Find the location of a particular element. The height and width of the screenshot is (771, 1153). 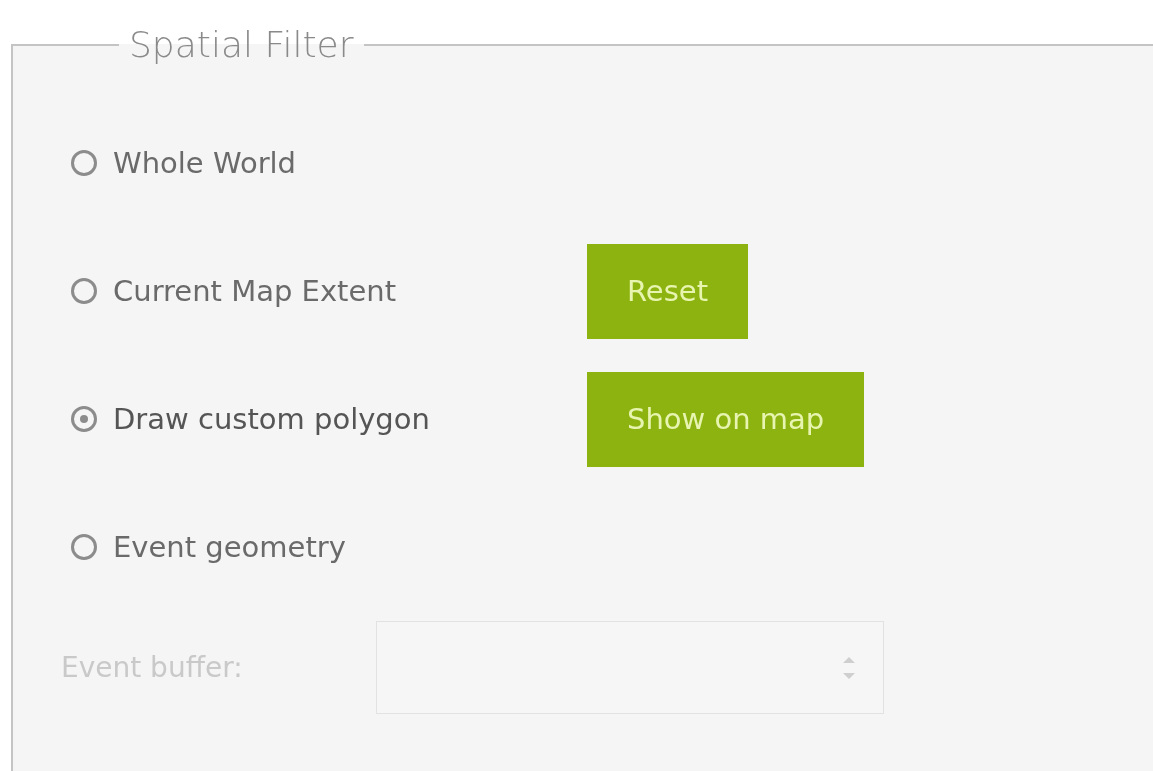

buffer-spin-field is located at coordinates (630, 667).